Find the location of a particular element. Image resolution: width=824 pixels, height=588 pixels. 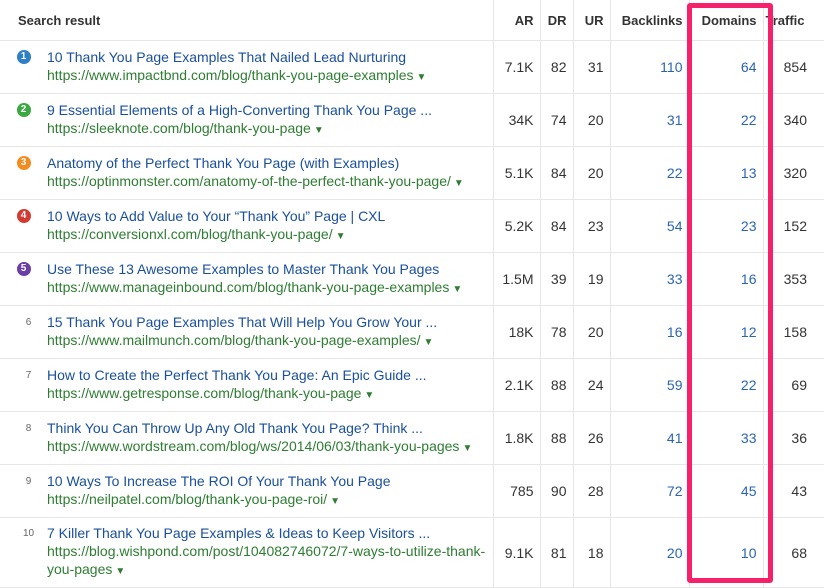

traffic-value: 43 is located at coordinates (793, 491).